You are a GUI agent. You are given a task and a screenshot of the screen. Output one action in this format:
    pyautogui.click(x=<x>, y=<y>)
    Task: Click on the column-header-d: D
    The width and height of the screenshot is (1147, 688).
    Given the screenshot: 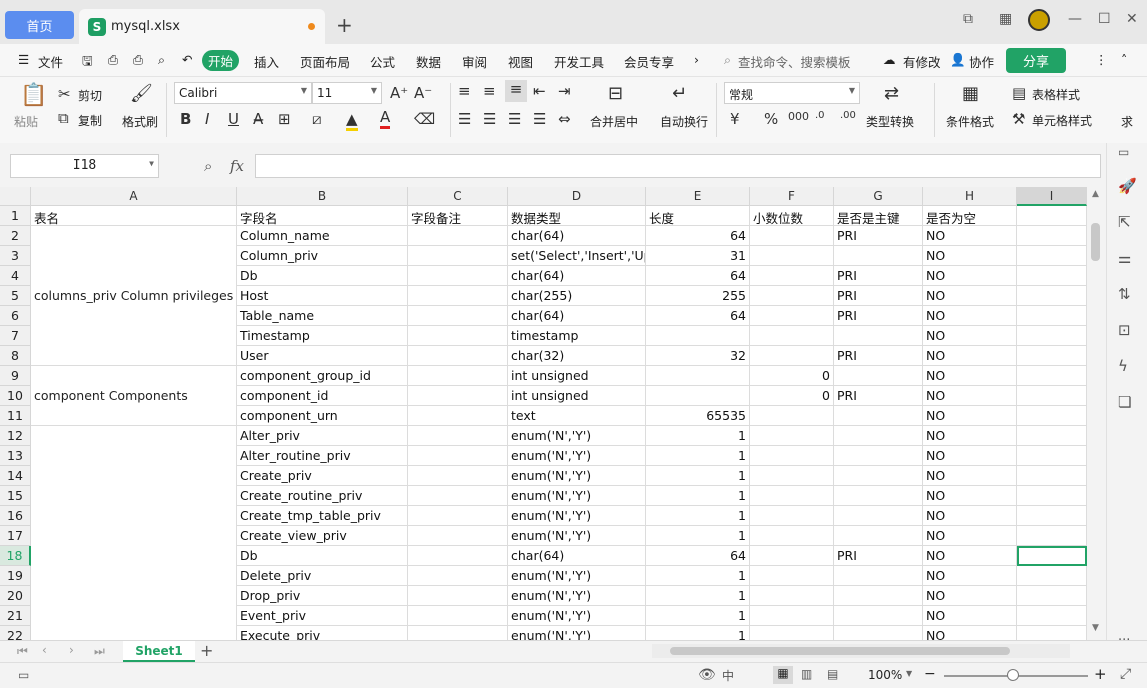 What is the action you would take?
    pyautogui.click(x=577, y=196)
    